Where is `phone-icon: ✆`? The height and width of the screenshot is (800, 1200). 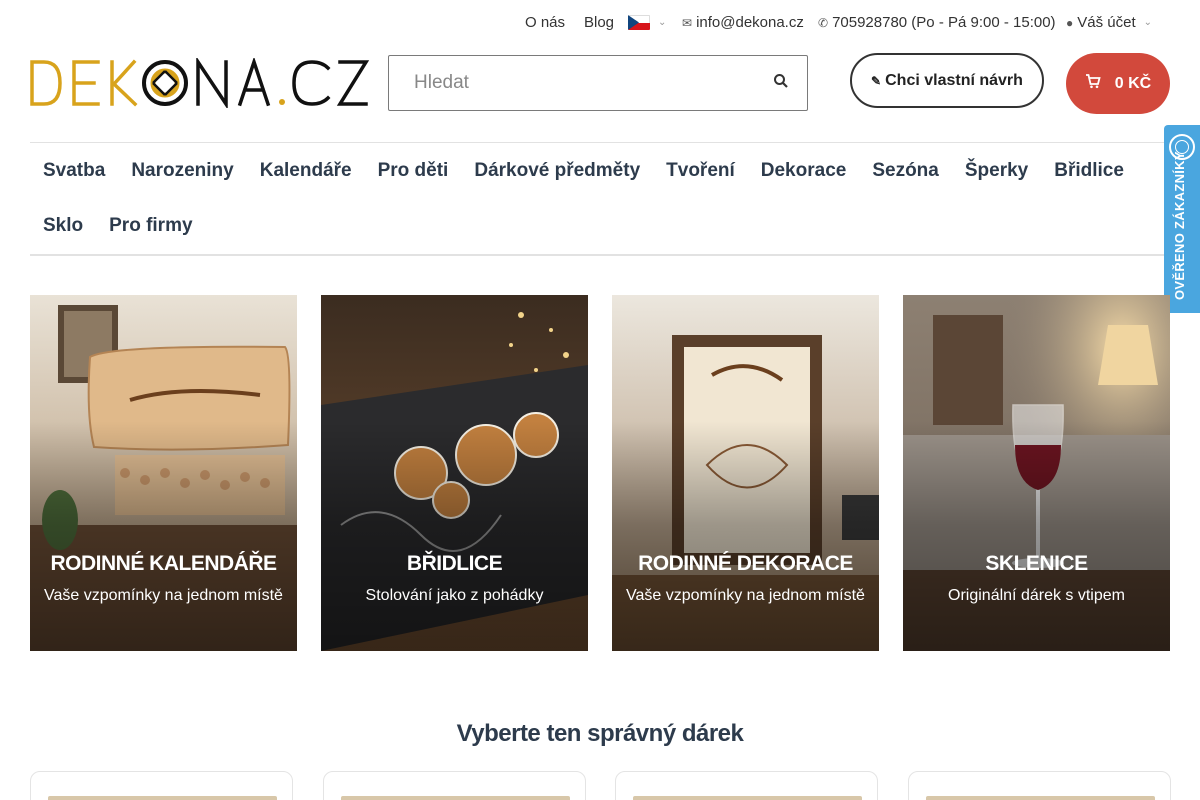 phone-icon: ✆ is located at coordinates (823, 22).